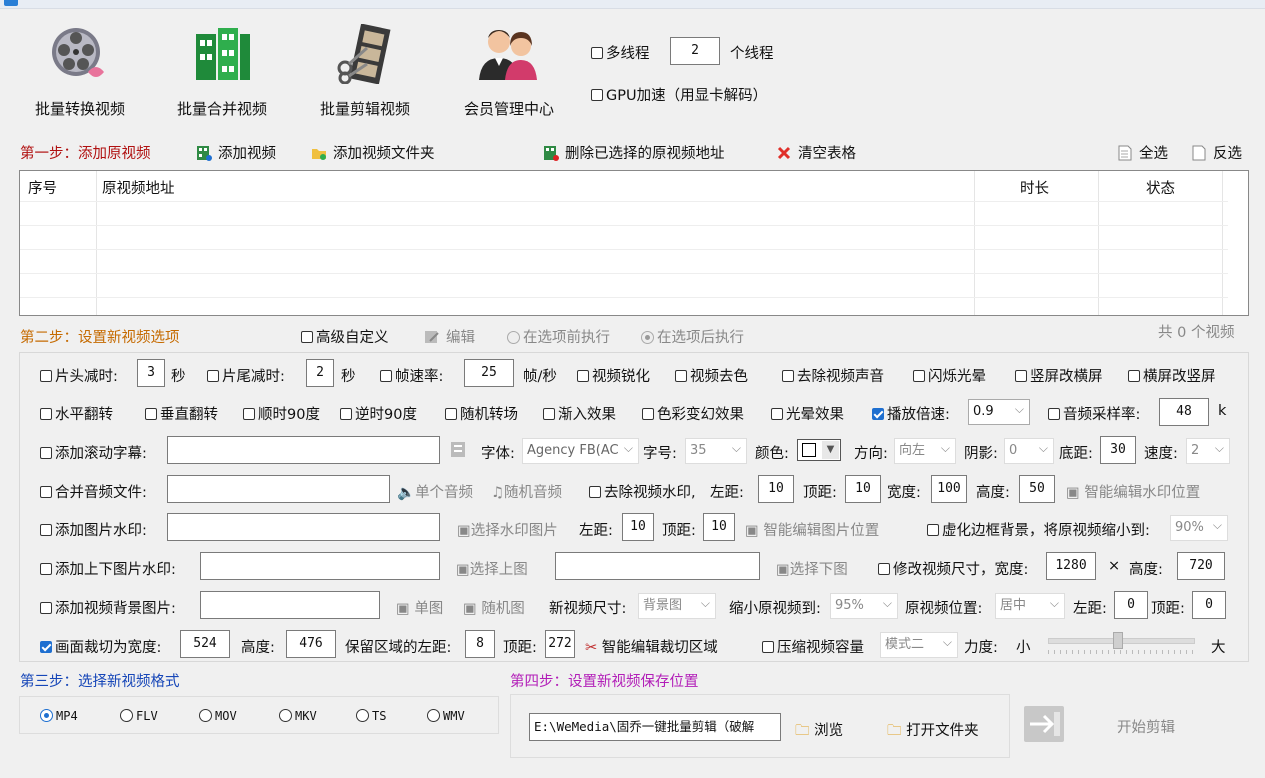  Describe the element at coordinates (93, 529) in the screenshot. I see `image-watermark-checkbox: 添加图片水印:` at that location.